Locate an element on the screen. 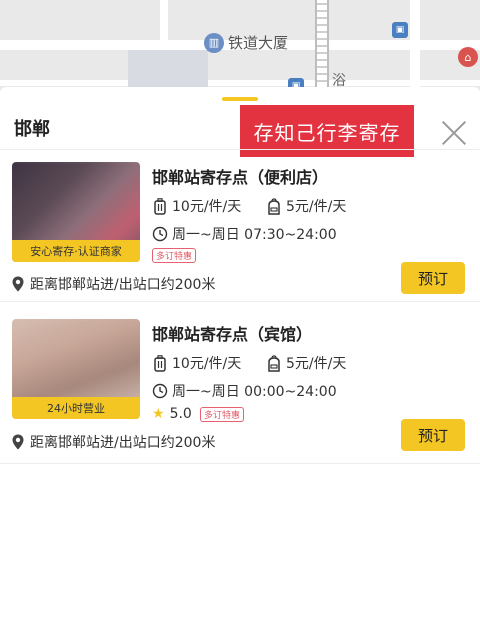 The height and width of the screenshot is (640, 480). hours-row: 周一~周日 07:30~24:00 is located at coordinates (244, 234).